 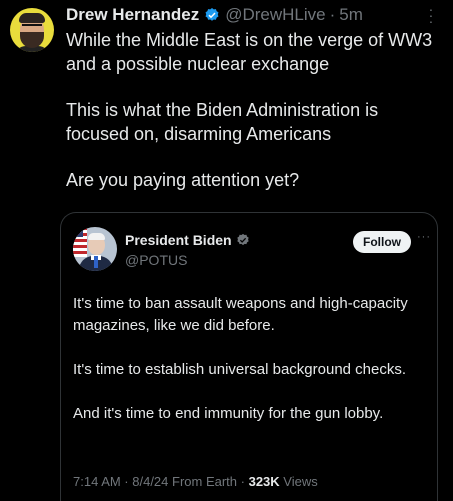 I want to click on quoted-author-handle: @POTUS, so click(x=156, y=260).